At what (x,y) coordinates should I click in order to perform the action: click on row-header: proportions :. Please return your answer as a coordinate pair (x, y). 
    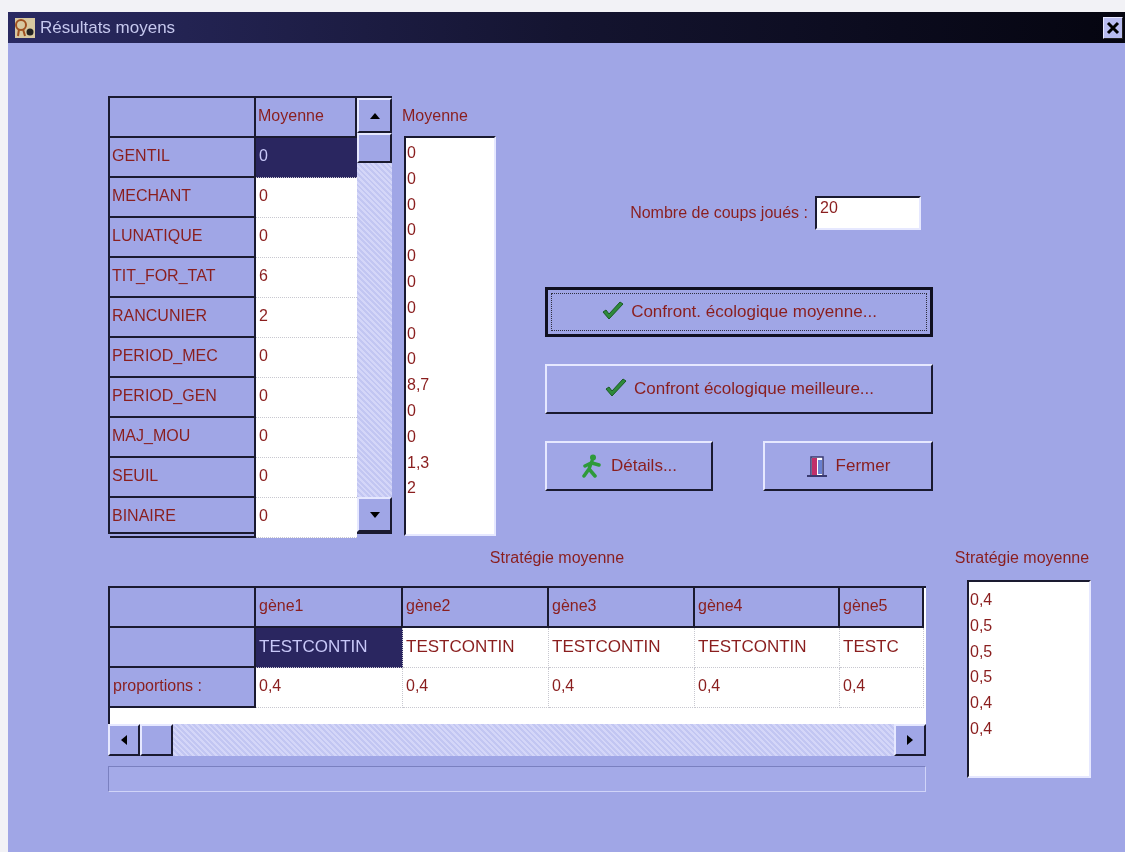
    Looking at the image, I should click on (183, 688).